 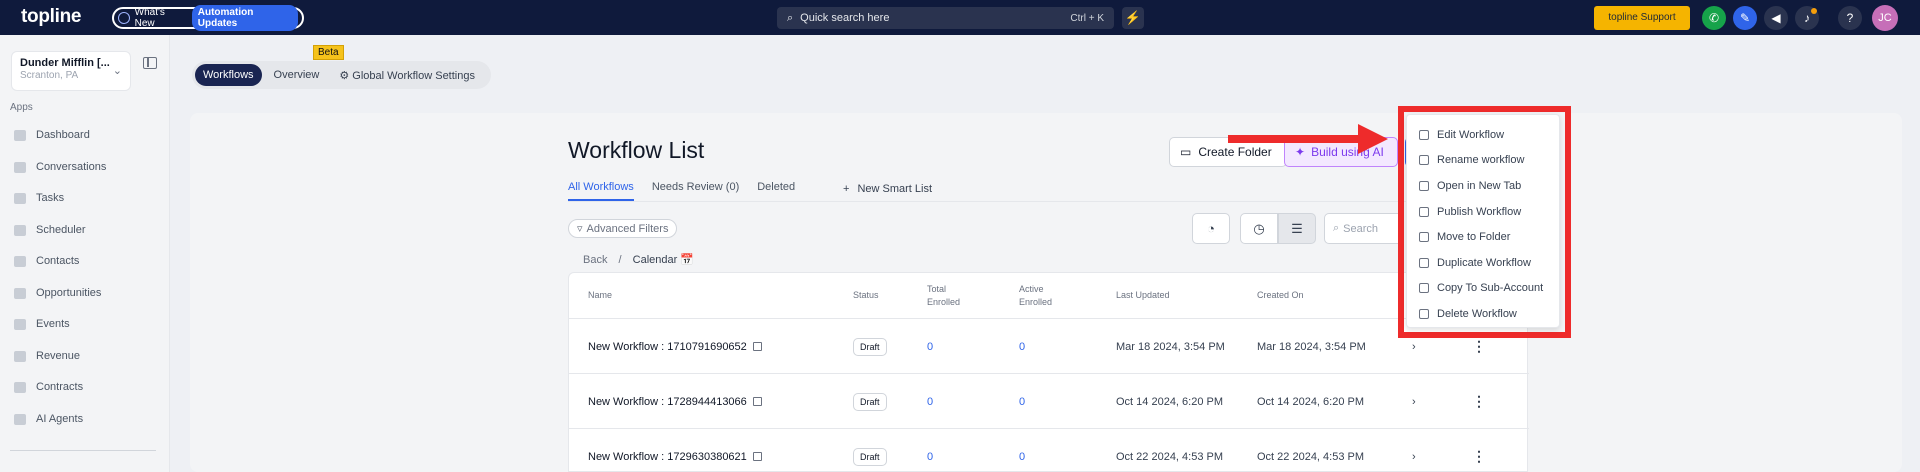 What do you see at coordinates (870, 346) in the screenshot?
I see `status-text: Draft` at bounding box center [870, 346].